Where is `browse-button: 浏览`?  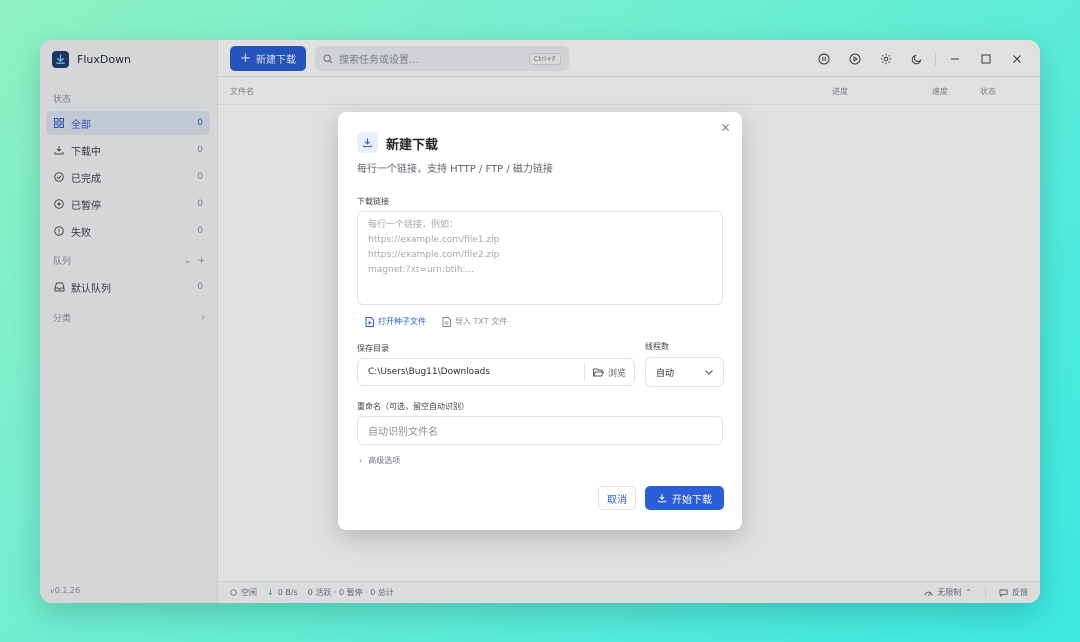 browse-button: 浏览 is located at coordinates (608, 372).